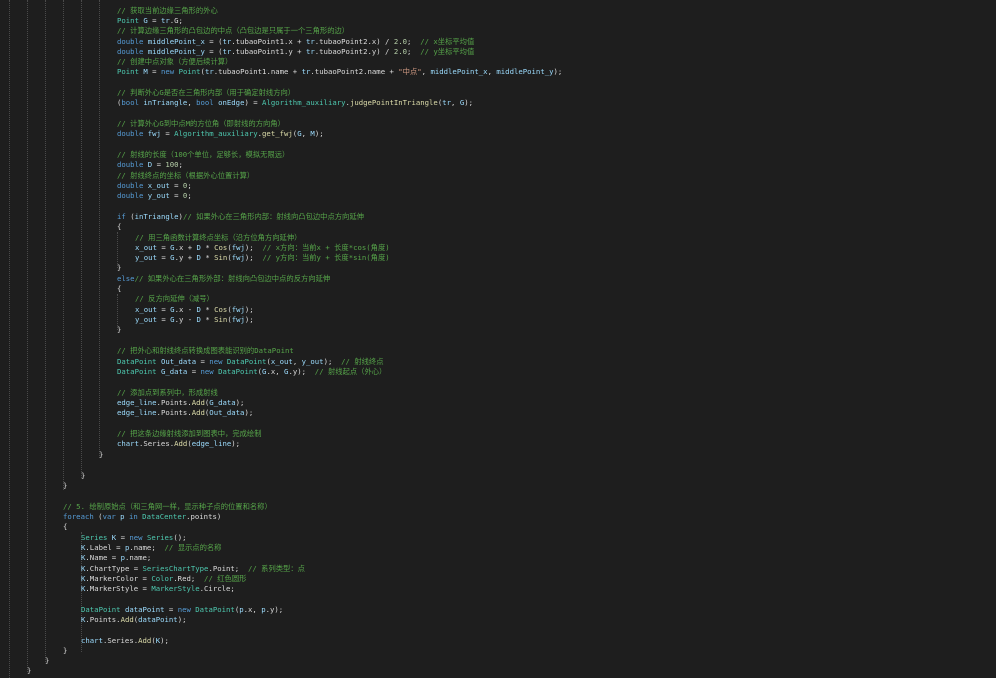  Describe the element at coordinates (362, 361) in the screenshot. I see `code-token-comment: // 射线终点` at that location.